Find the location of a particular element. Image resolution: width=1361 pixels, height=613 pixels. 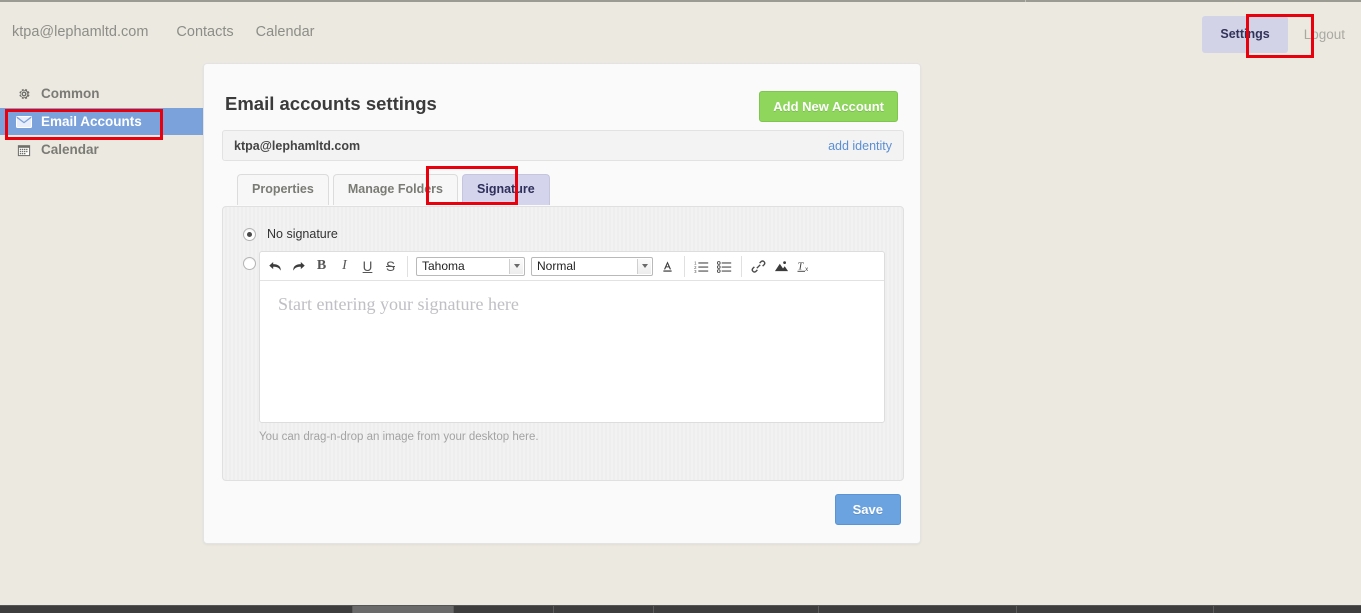

custom-signature-radio is located at coordinates (249, 263).